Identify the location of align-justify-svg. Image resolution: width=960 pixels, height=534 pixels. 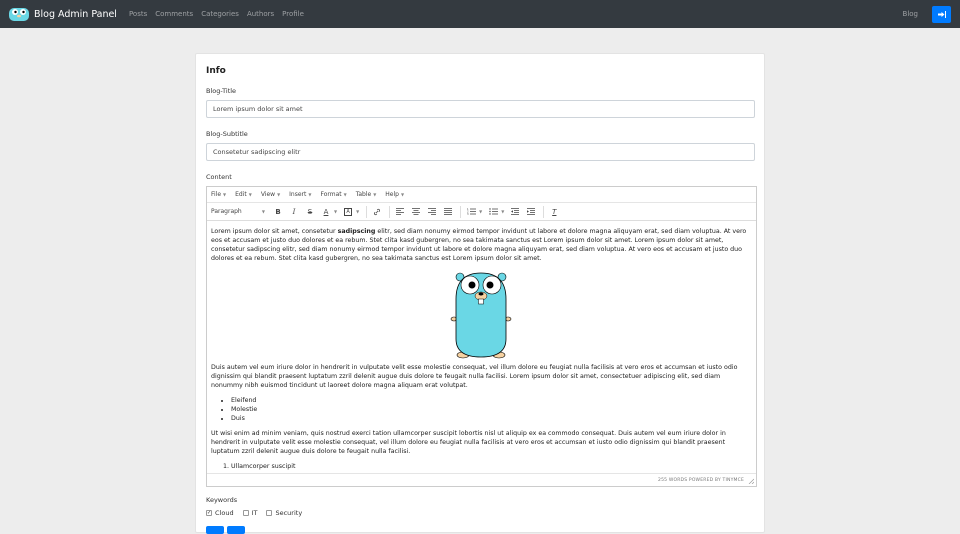
(448, 211).